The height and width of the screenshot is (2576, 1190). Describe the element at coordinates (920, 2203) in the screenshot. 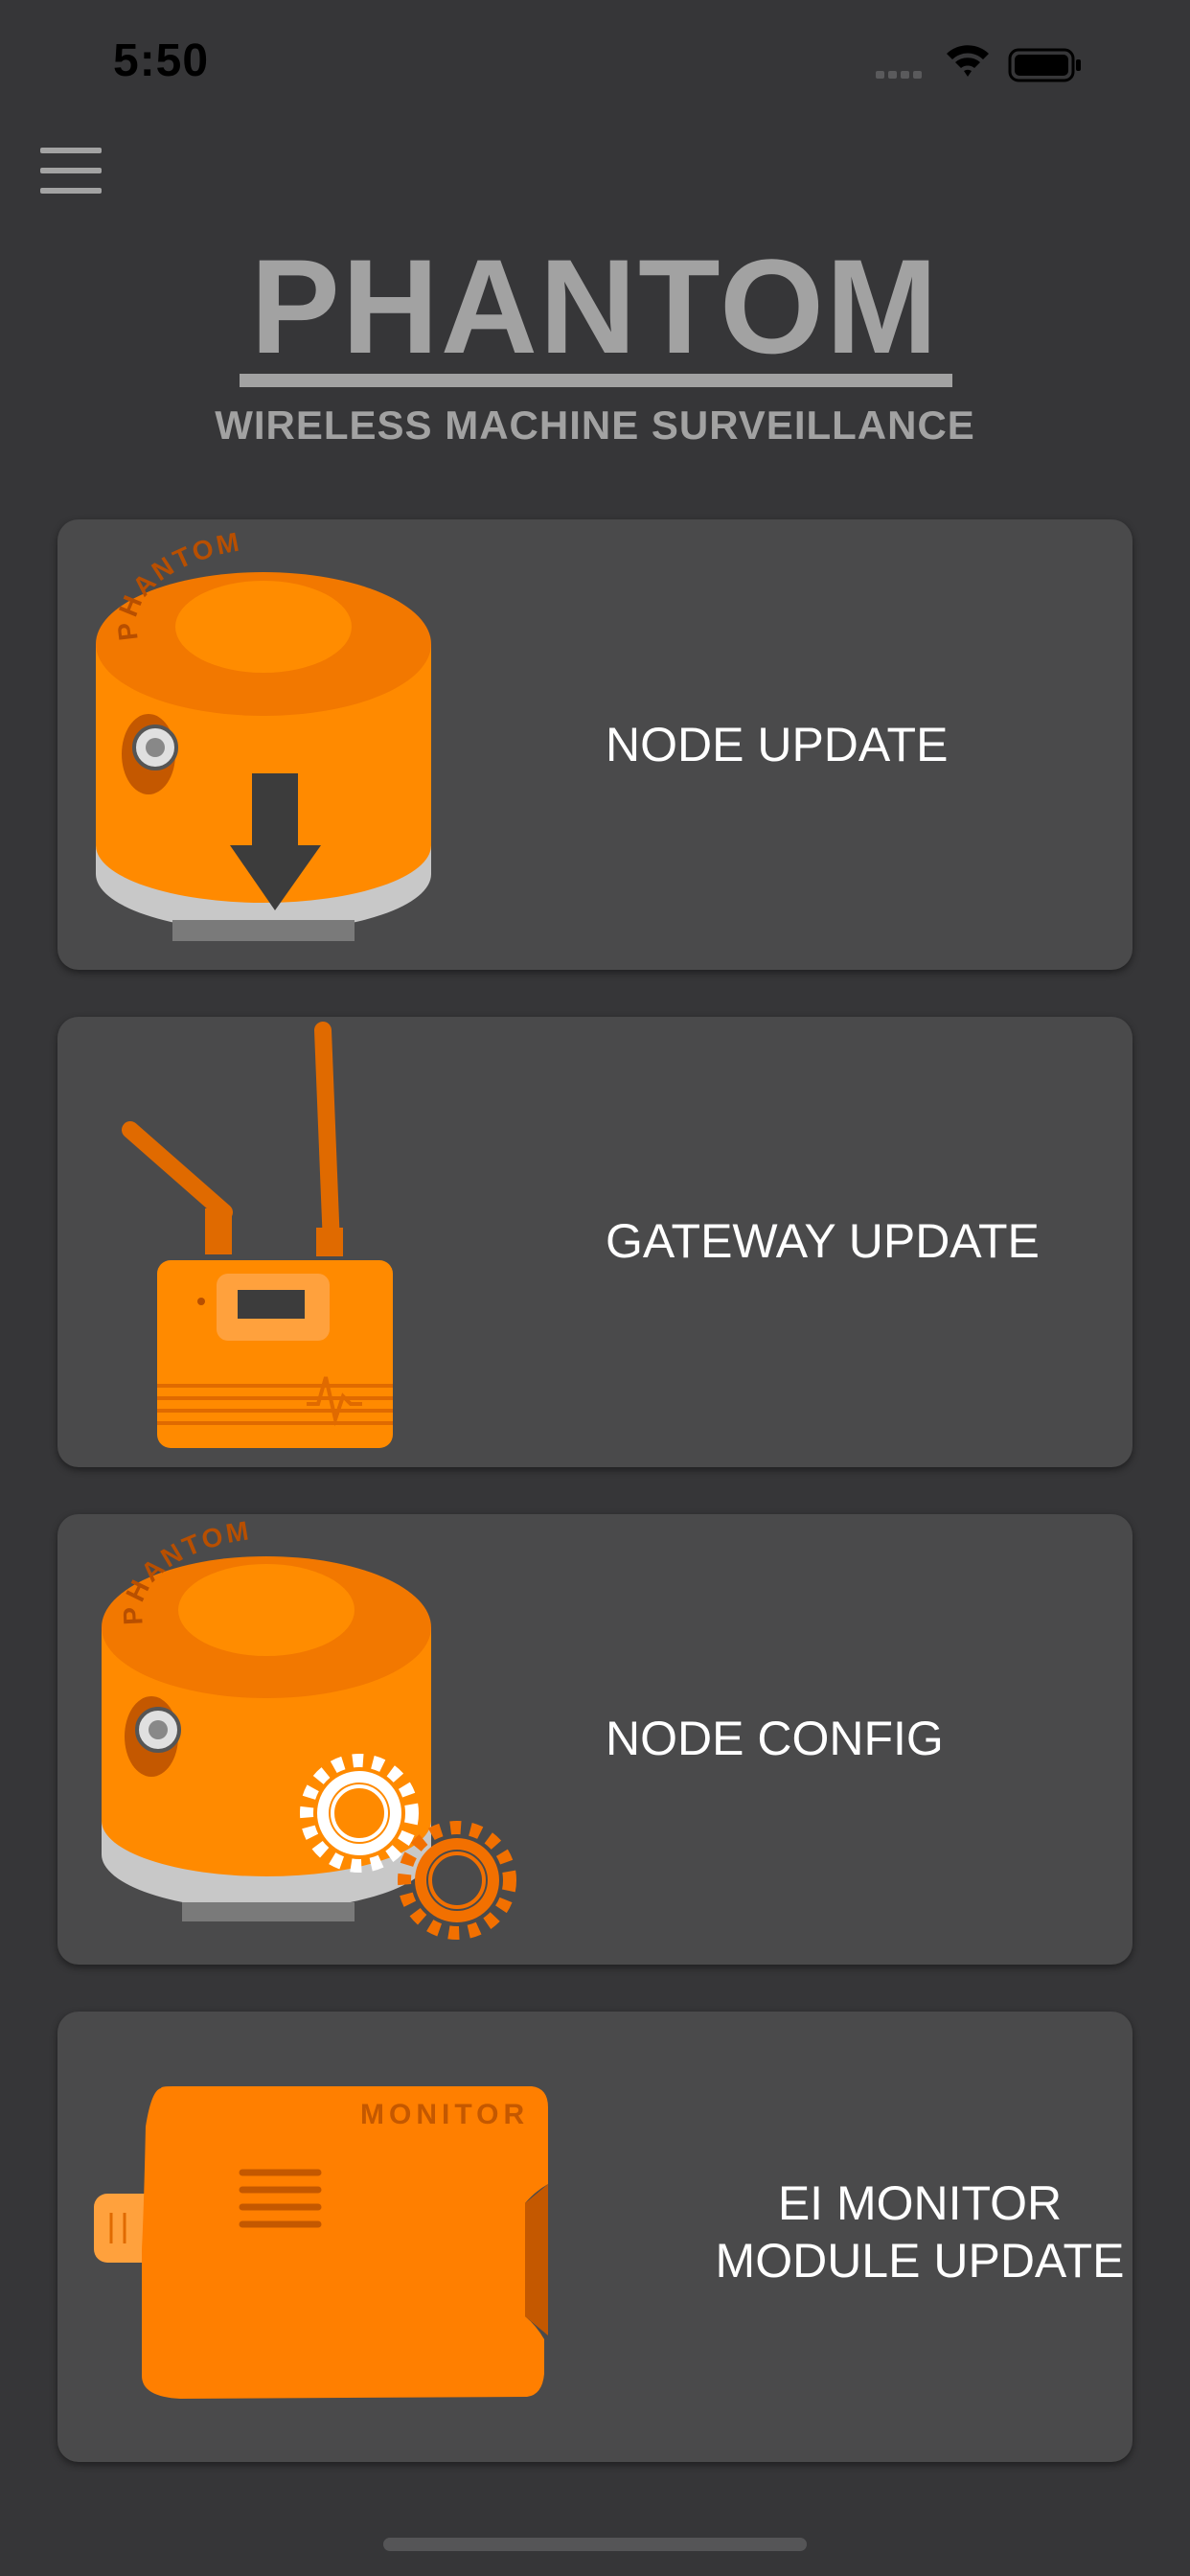

I see `ei-monitor-label-line1: EI MONITOR` at that location.